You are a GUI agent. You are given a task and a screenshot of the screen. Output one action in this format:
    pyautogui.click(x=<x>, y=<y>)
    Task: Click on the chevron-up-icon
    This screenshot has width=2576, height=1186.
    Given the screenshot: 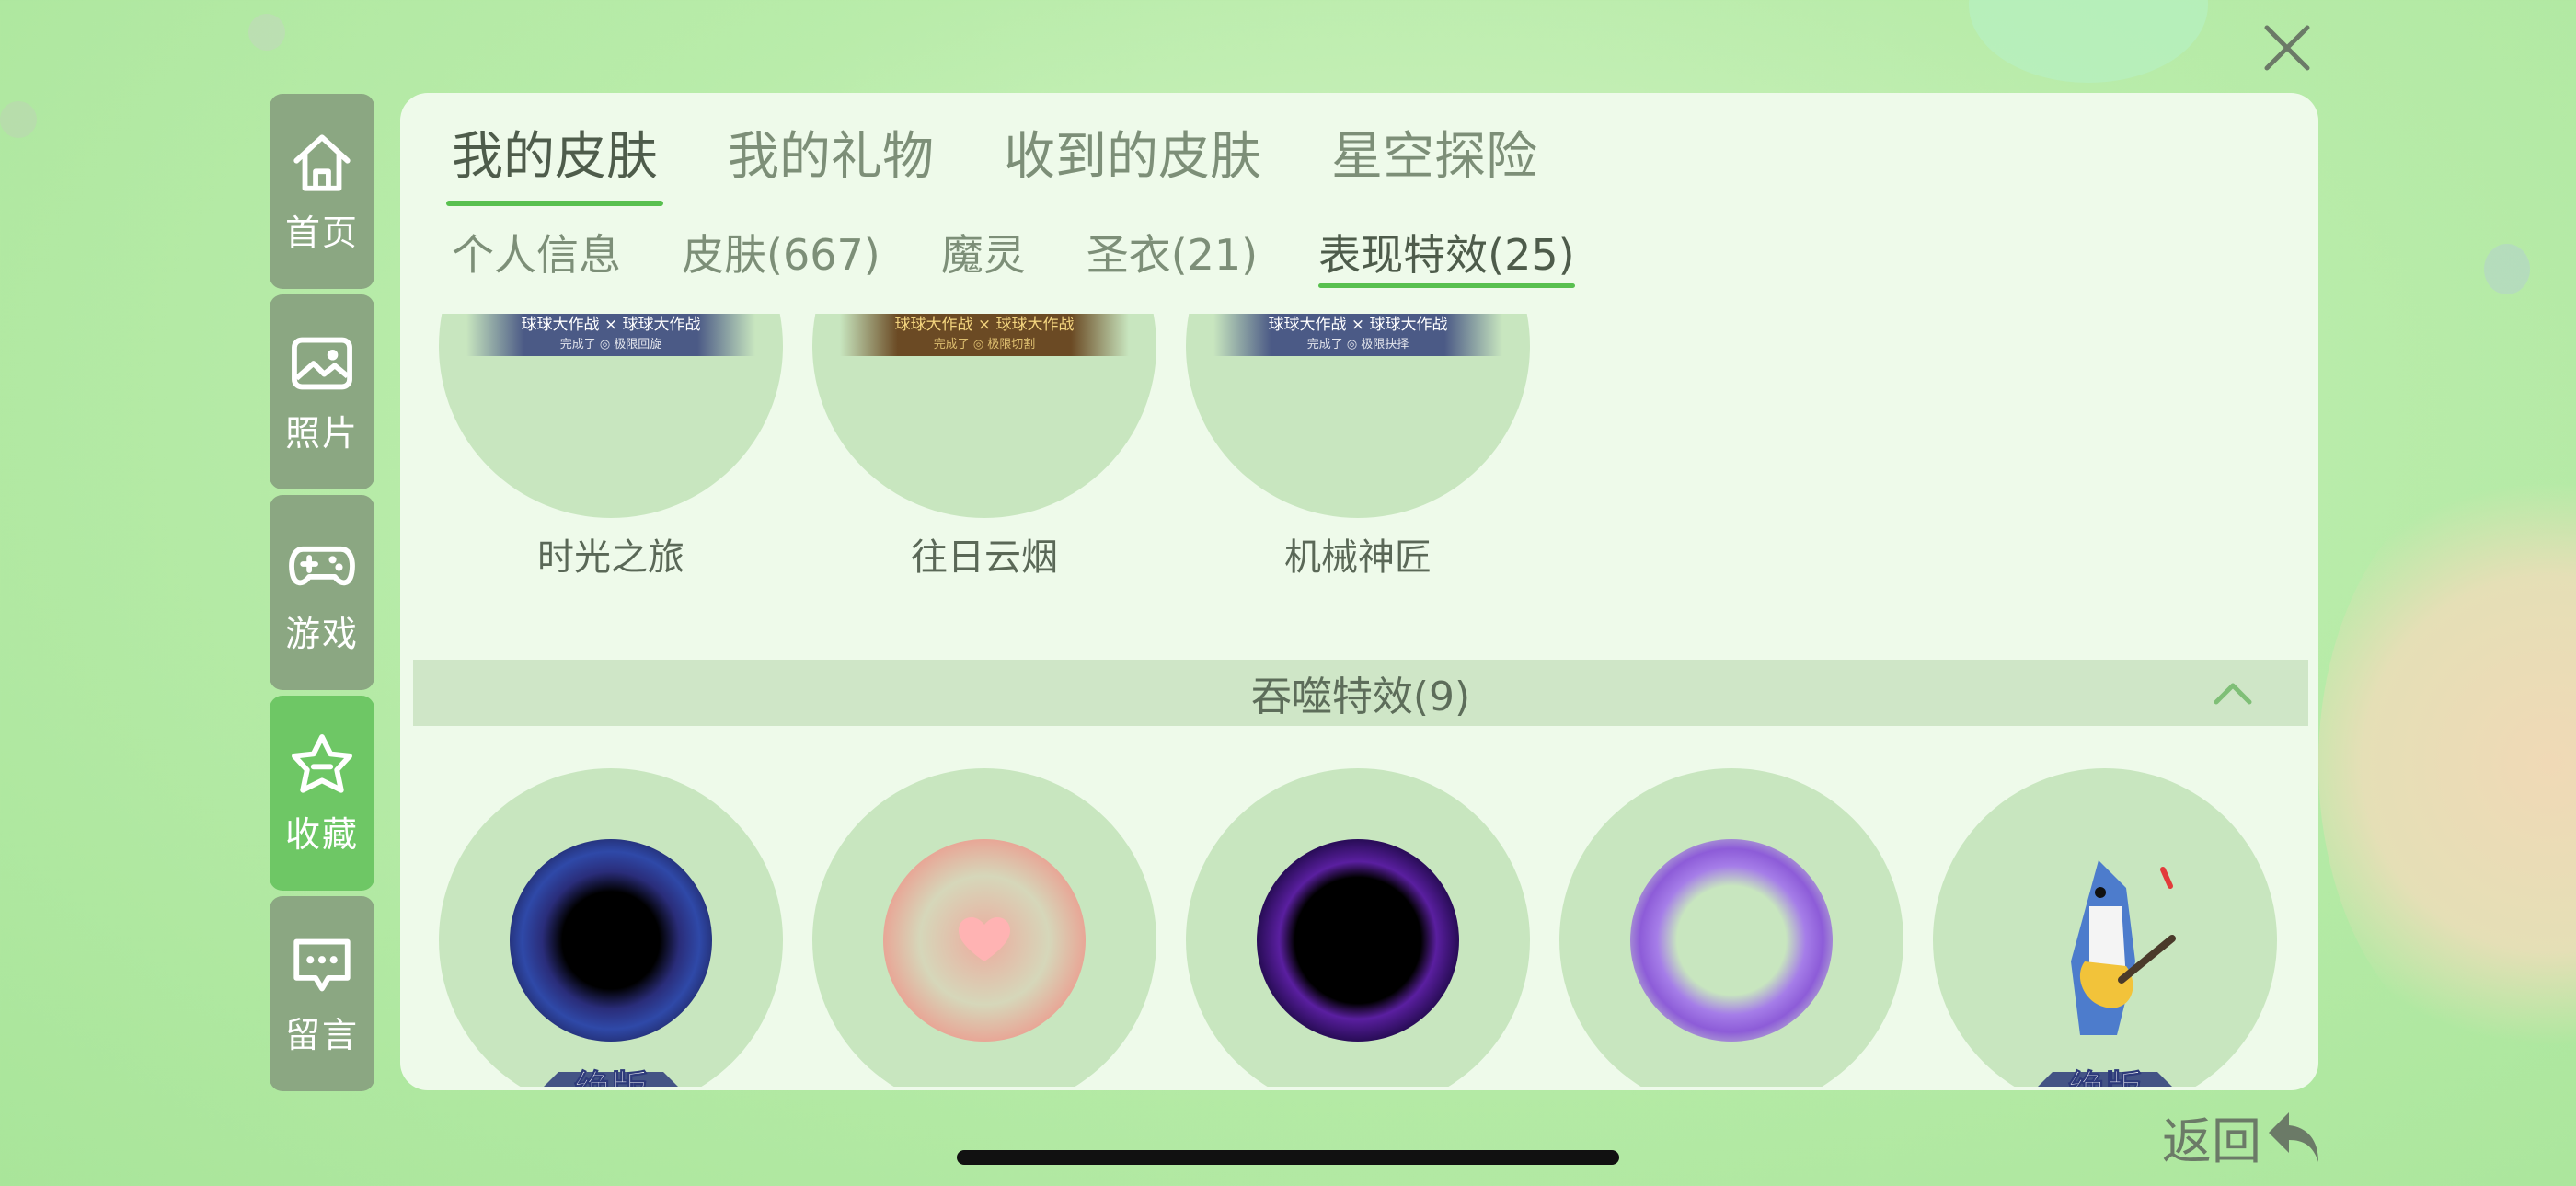 What is the action you would take?
    pyautogui.click(x=2233, y=693)
    